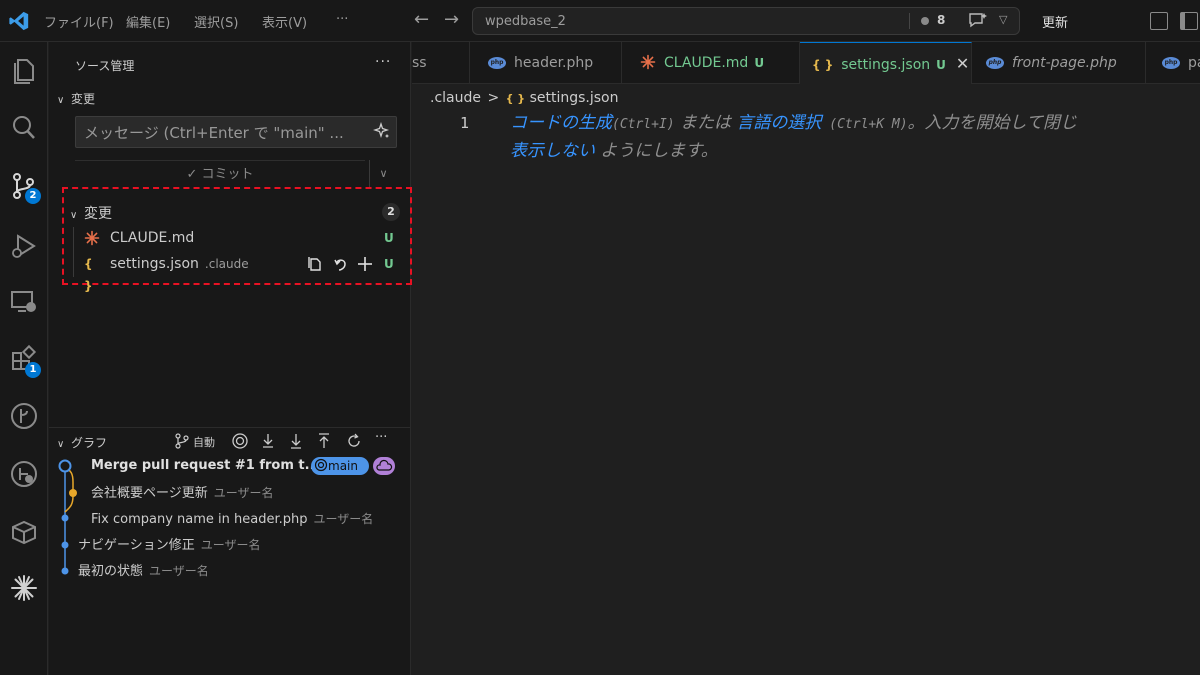  I want to click on commit-button: ✓ コミット, so click(220, 174).